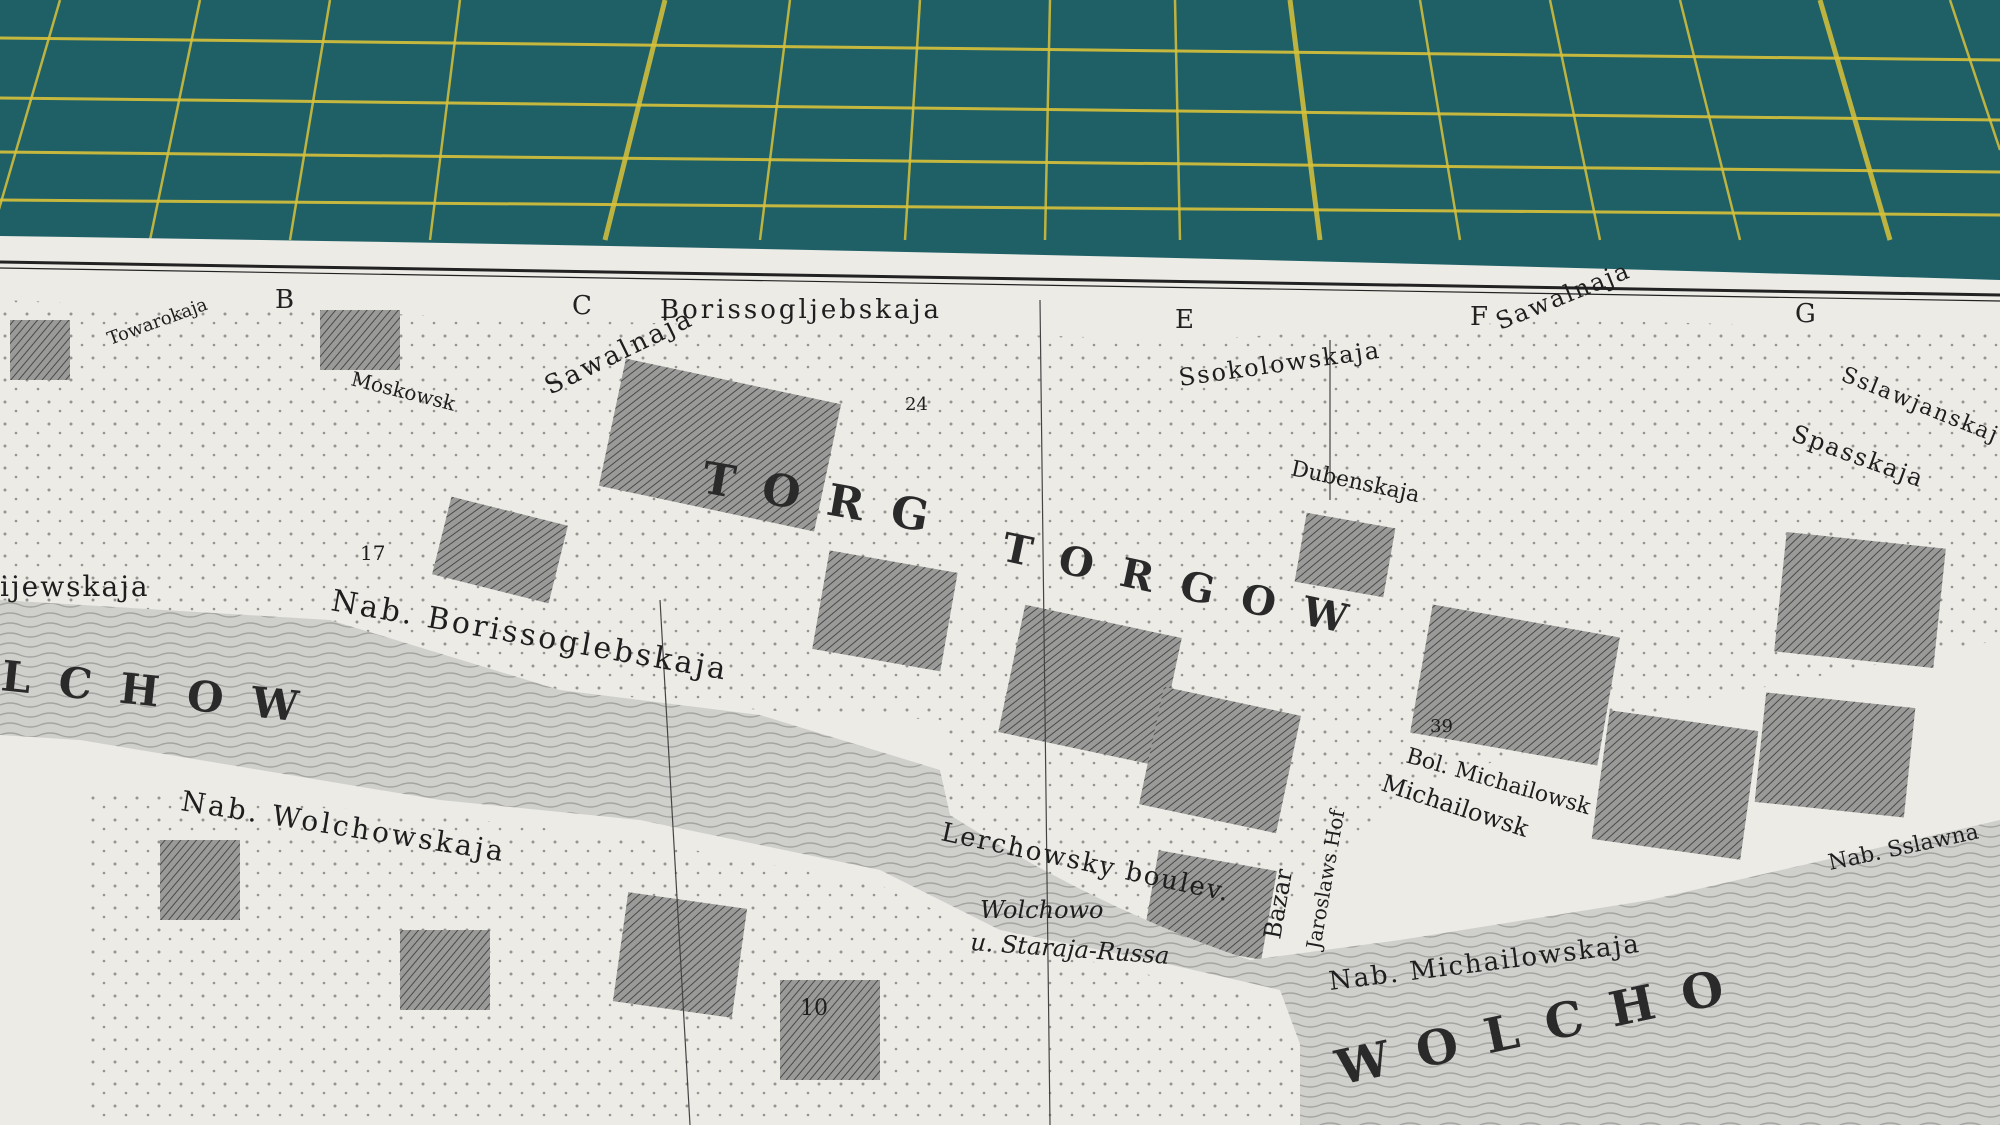  I want to click on number-24: 24, so click(916, 404).